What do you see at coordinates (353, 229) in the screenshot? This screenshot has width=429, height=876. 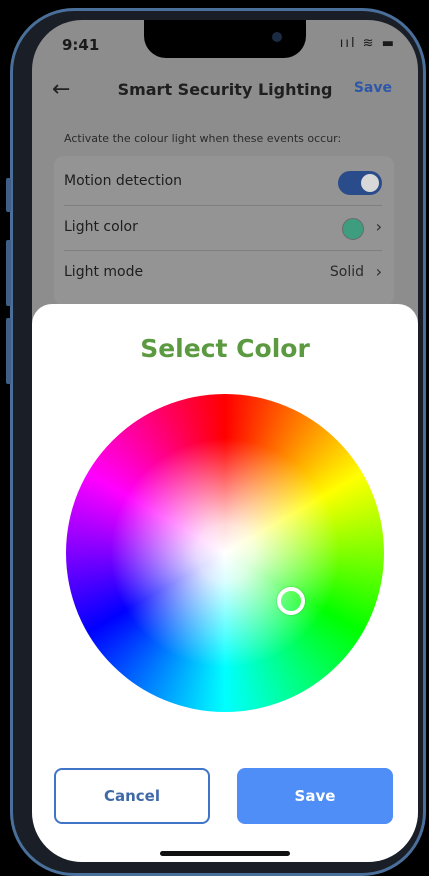 I see `light-color-swatch` at bounding box center [353, 229].